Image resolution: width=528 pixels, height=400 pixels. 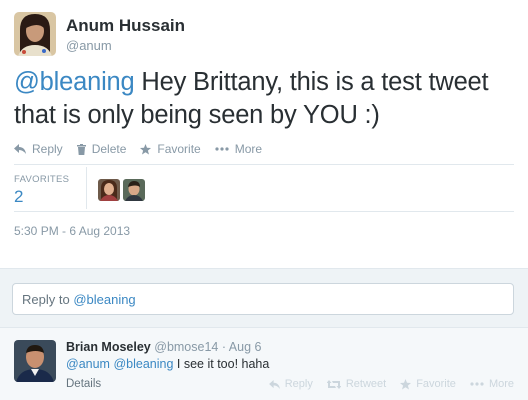 What do you see at coordinates (207, 347) in the screenshot?
I see `reply-meta: @bmose14 · Aug 6` at bounding box center [207, 347].